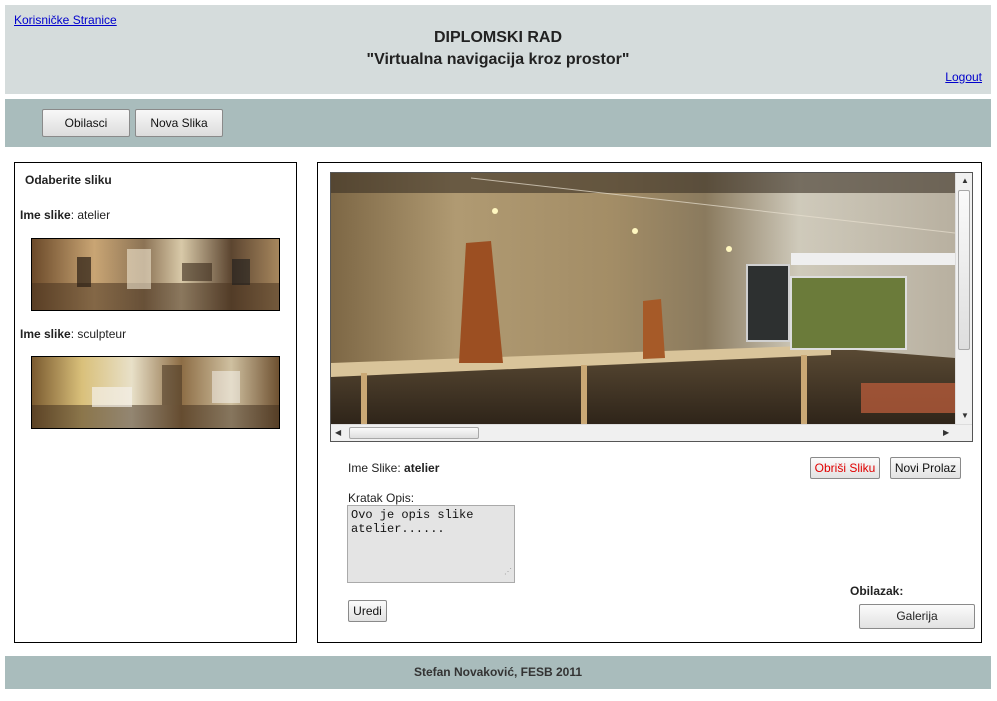 Image resolution: width=997 pixels, height=701 pixels. What do you see at coordinates (414, 433) in the screenshot?
I see `horizontal-scroll-thumb` at bounding box center [414, 433].